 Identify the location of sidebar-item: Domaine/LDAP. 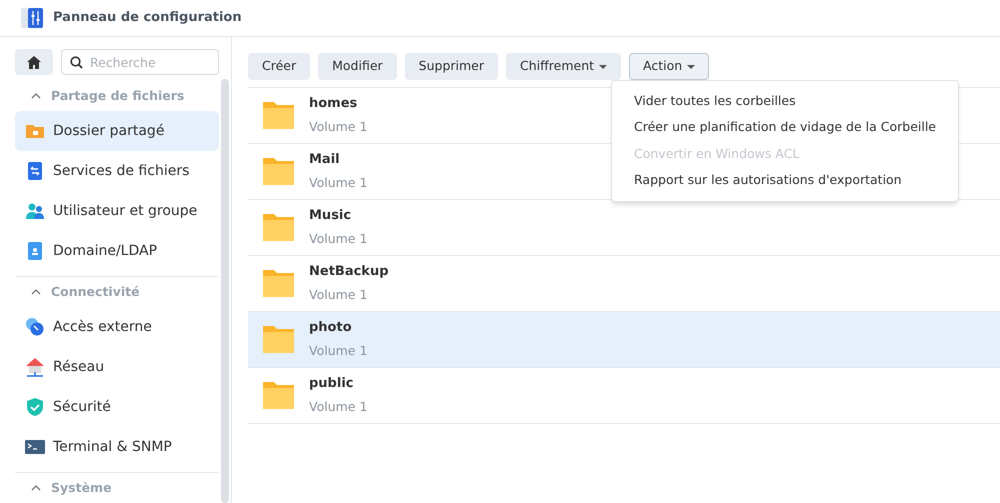
(117, 251).